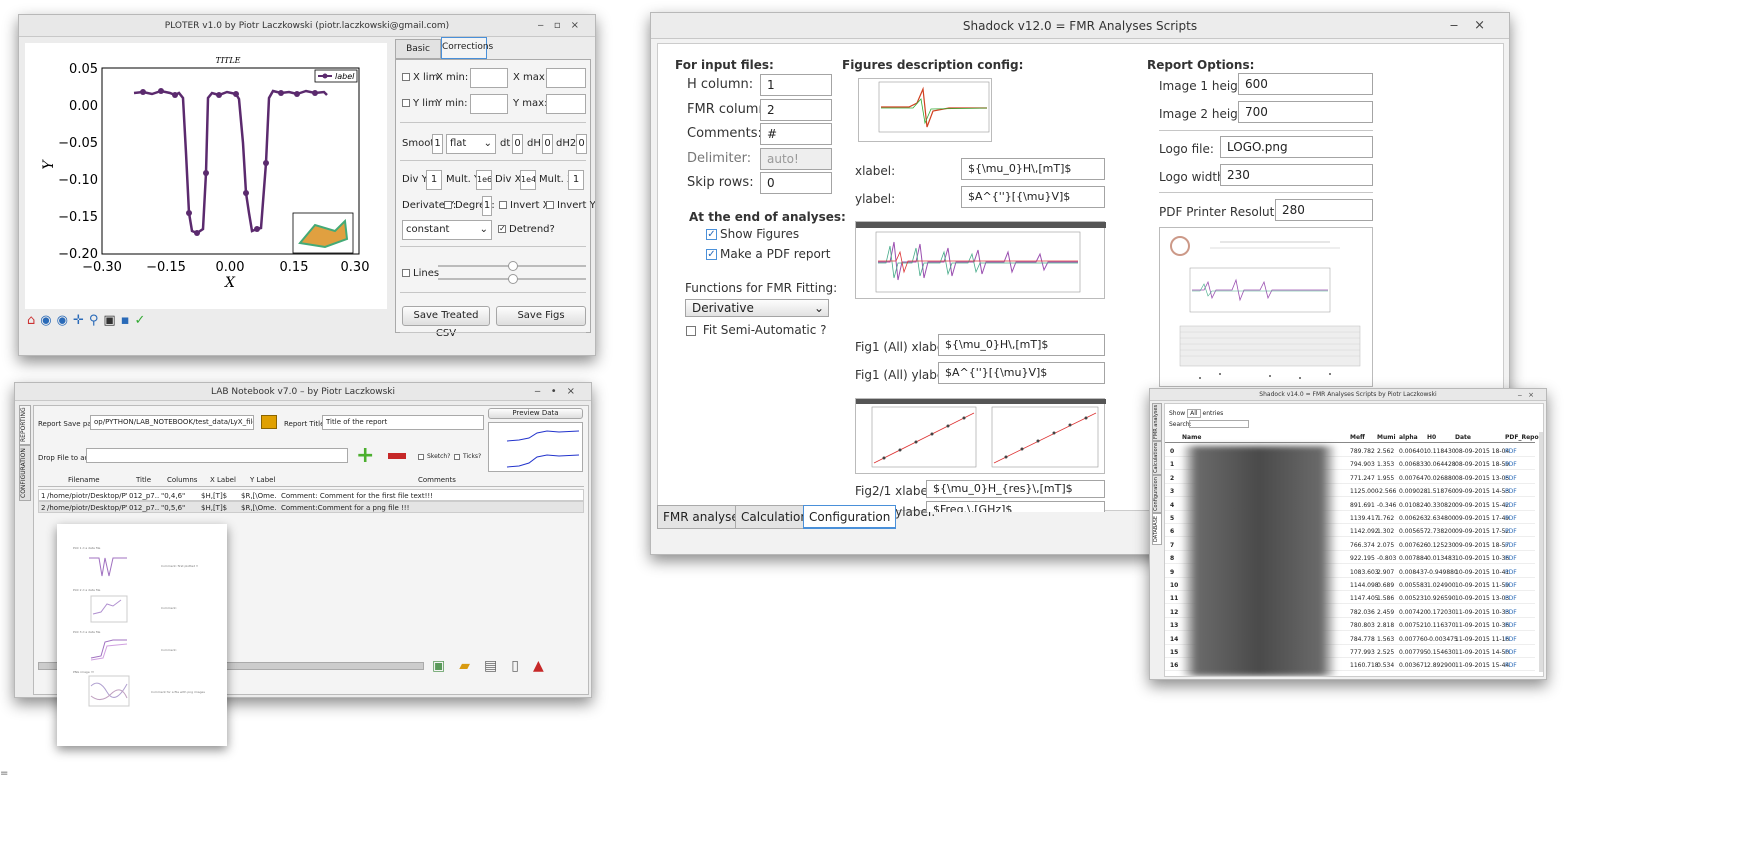 This screenshot has height=862, width=1750. Describe the element at coordinates (547, 144) in the screenshot. I see `dh-input: 0` at that location.